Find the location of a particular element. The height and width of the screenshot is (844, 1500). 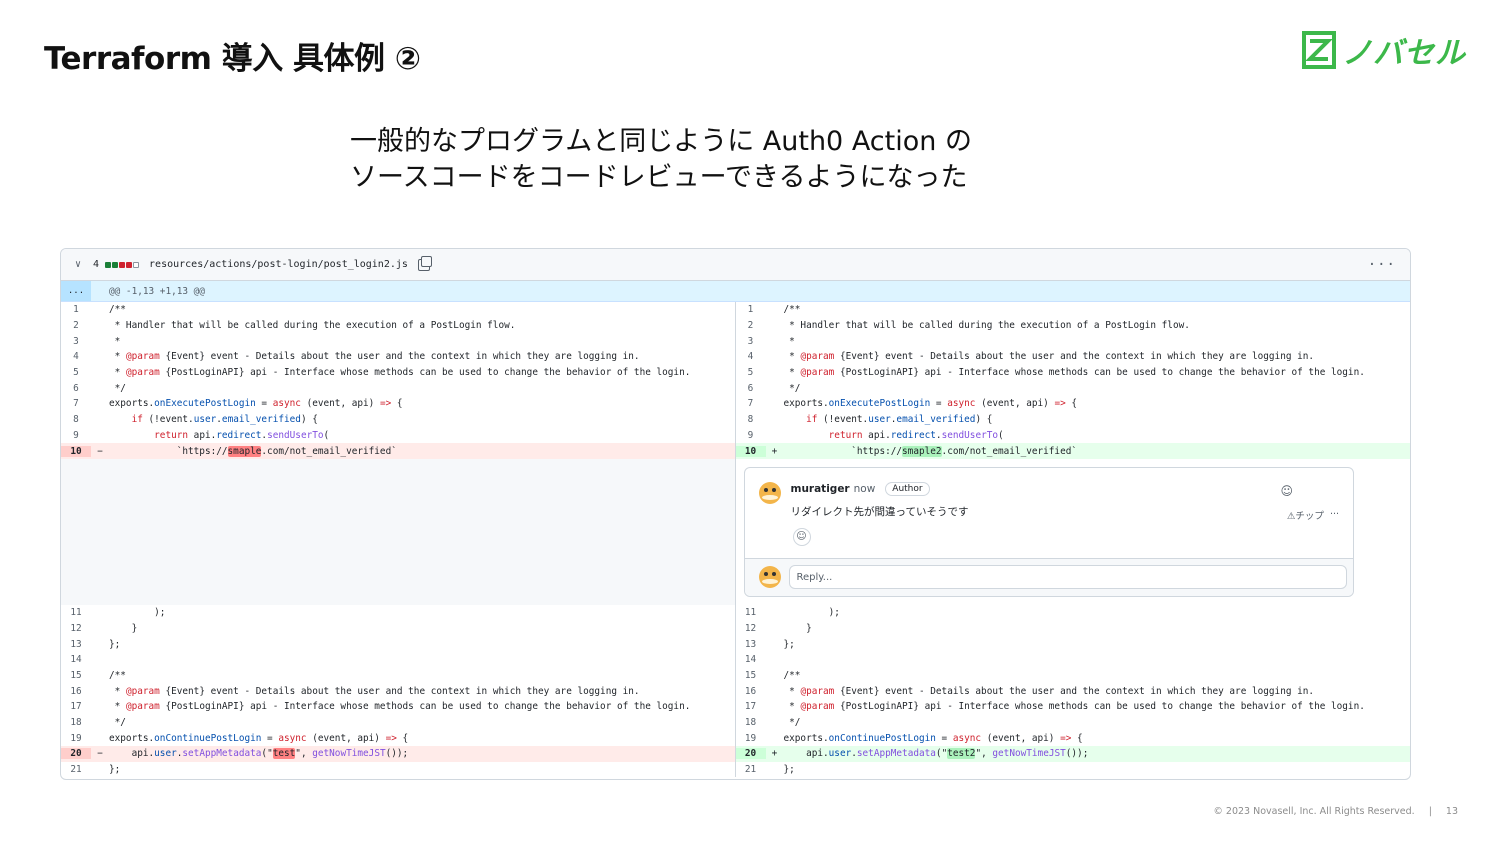

code-line: 1 /** is located at coordinates (1073, 310).